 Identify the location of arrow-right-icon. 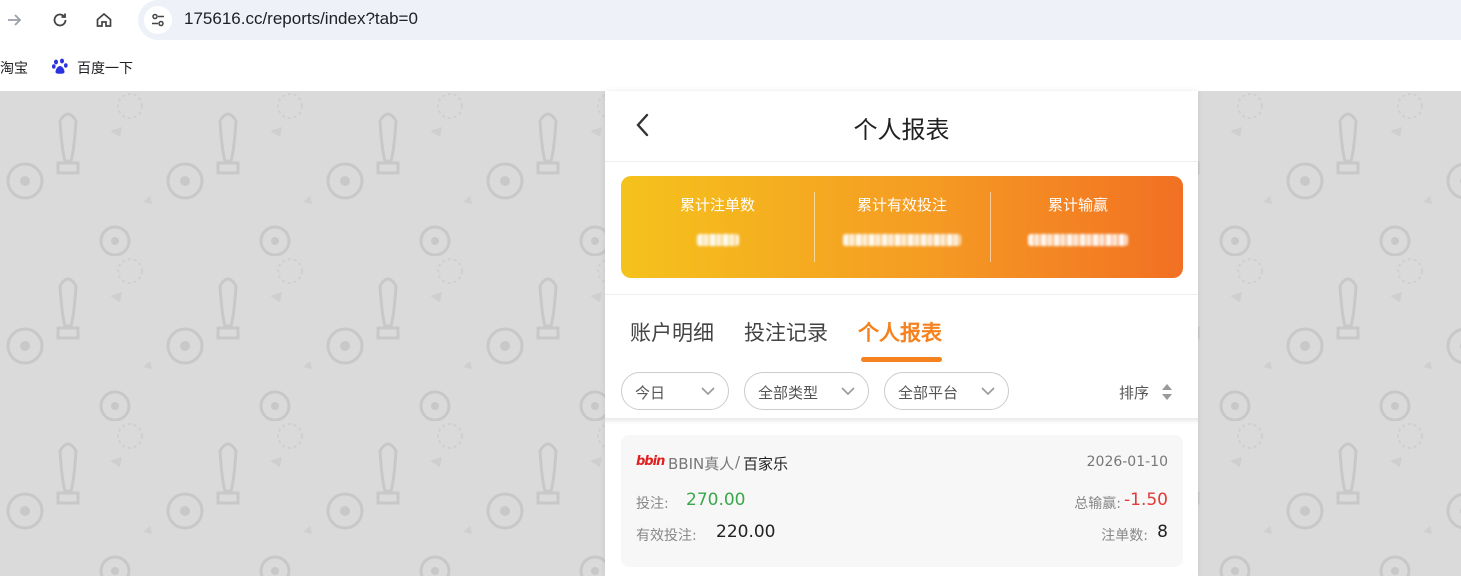
(15, 20).